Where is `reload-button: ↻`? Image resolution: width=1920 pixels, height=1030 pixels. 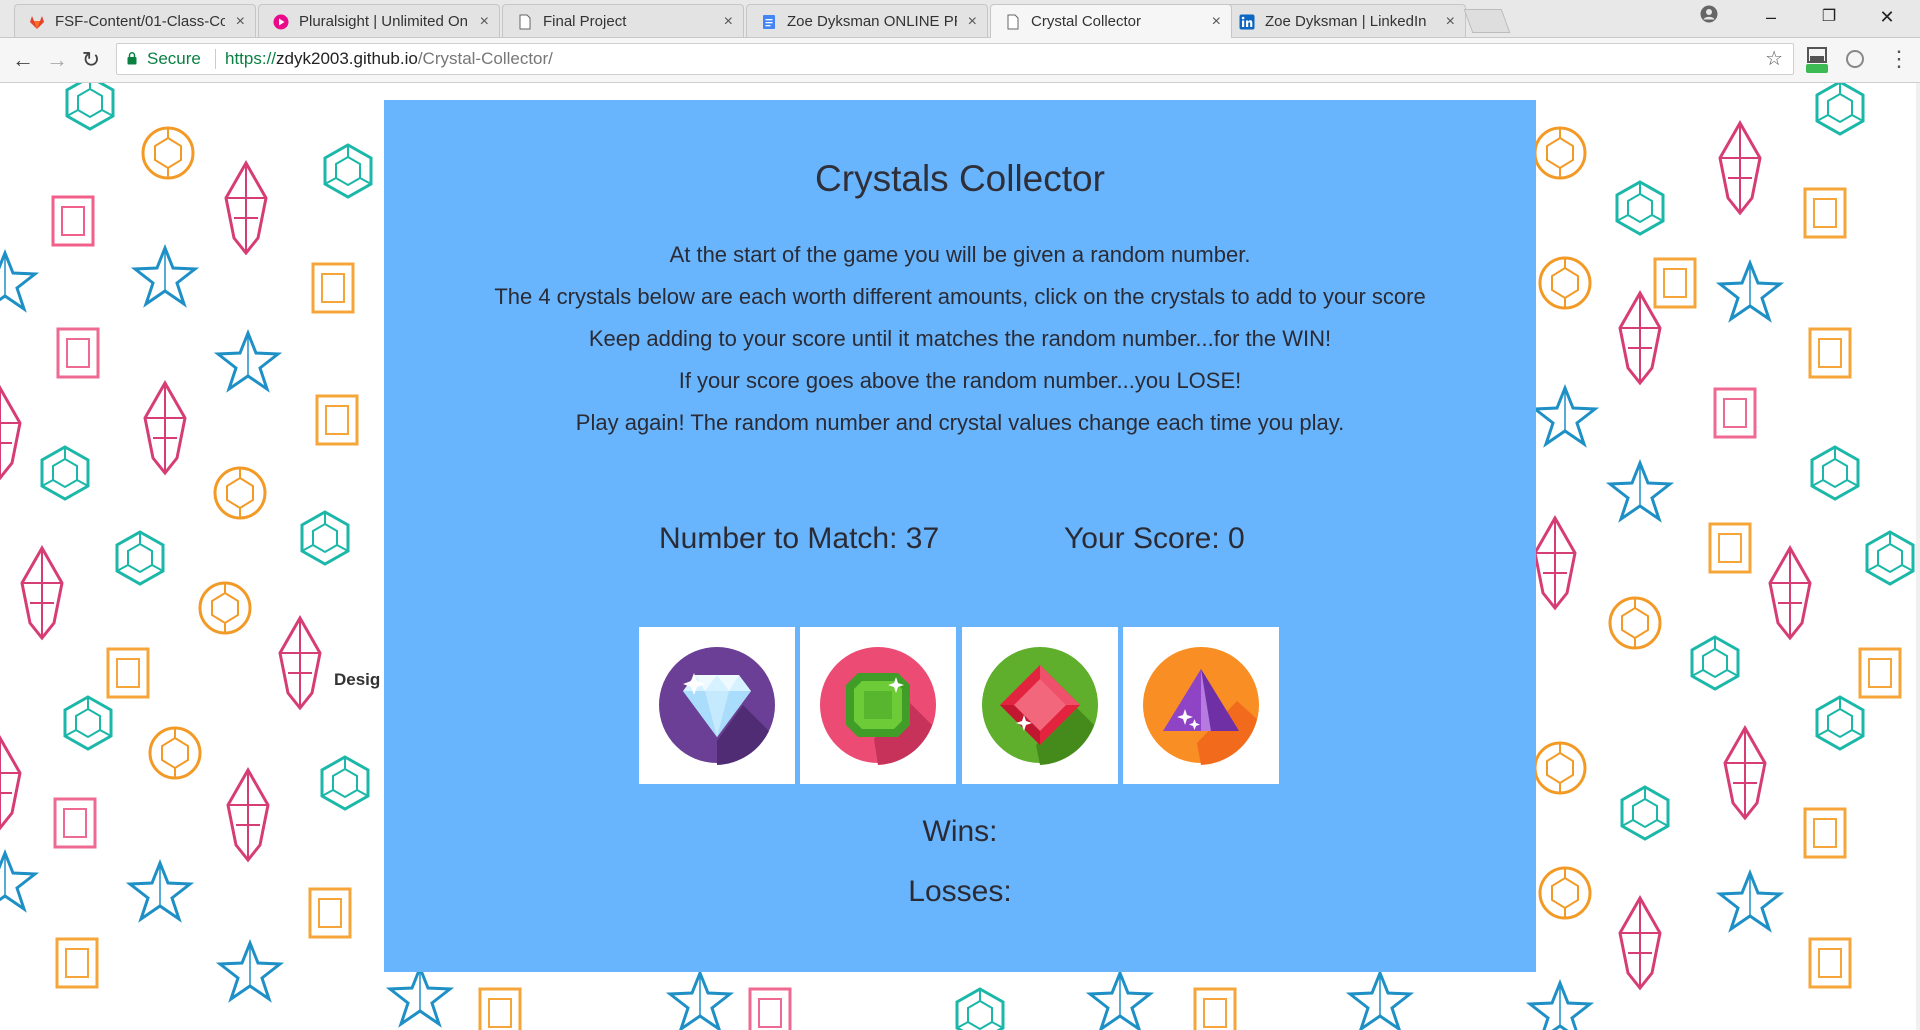 reload-button: ↻ is located at coordinates (91, 60).